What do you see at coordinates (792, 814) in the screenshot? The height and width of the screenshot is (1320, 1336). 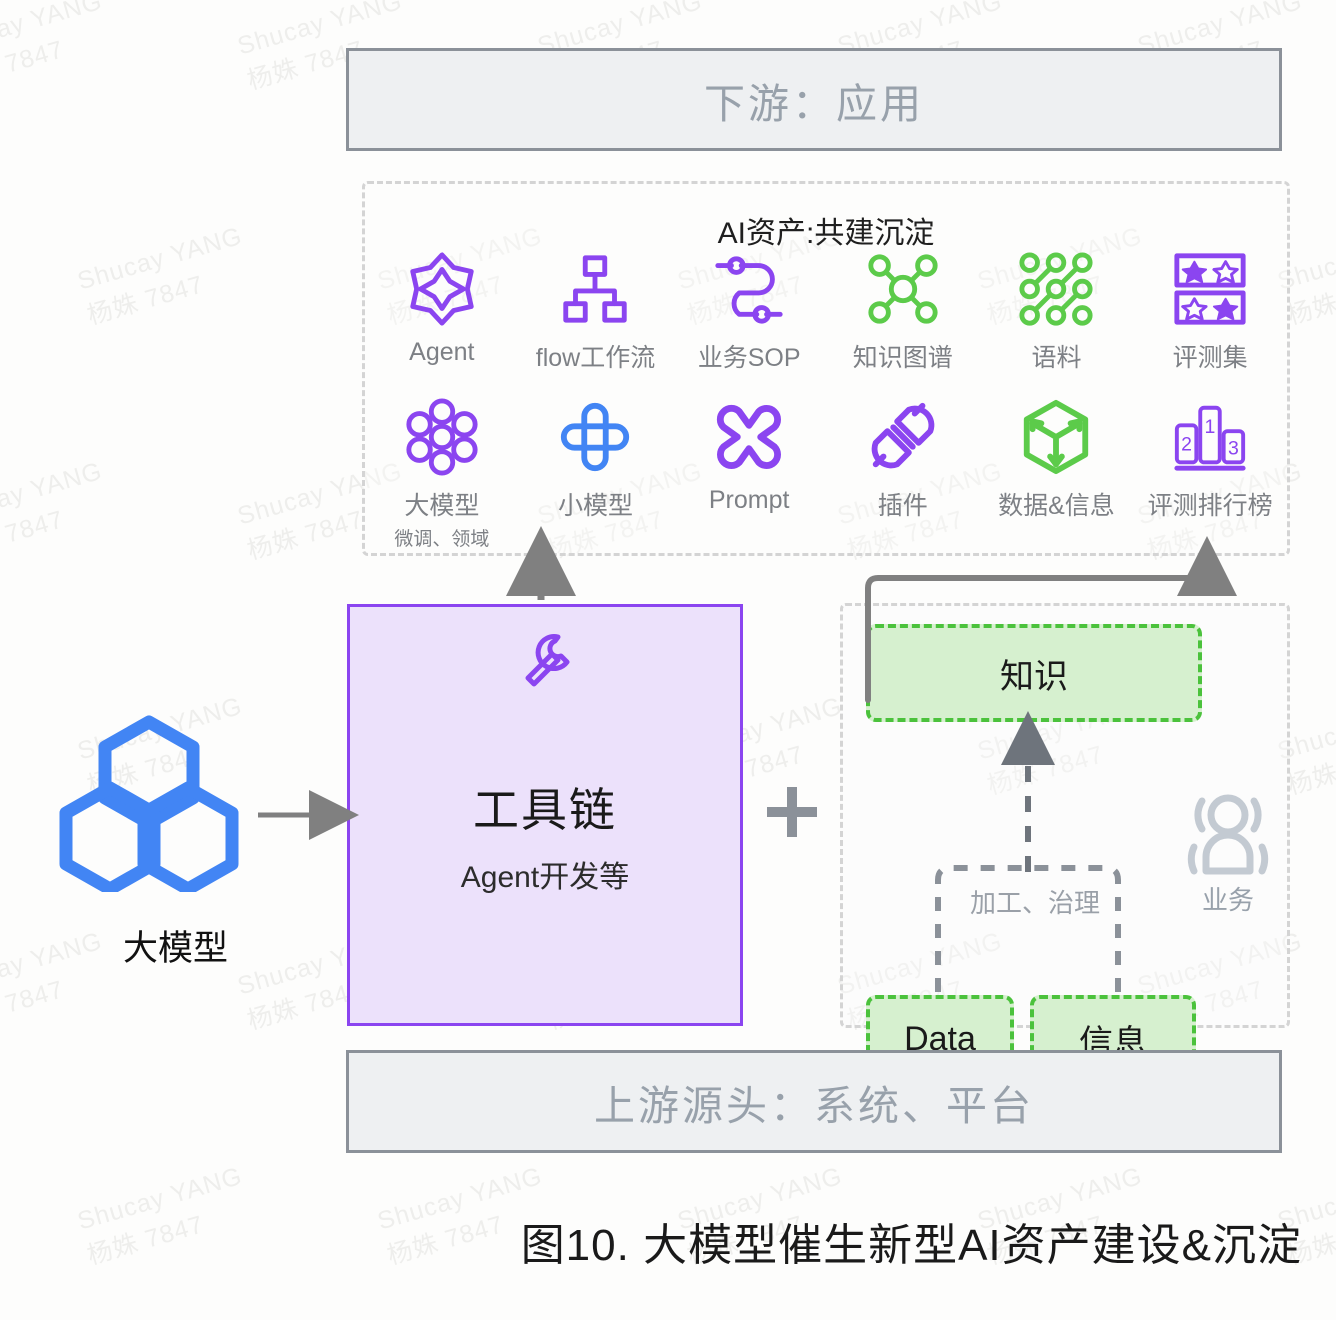 I see `plus-symbol` at bounding box center [792, 814].